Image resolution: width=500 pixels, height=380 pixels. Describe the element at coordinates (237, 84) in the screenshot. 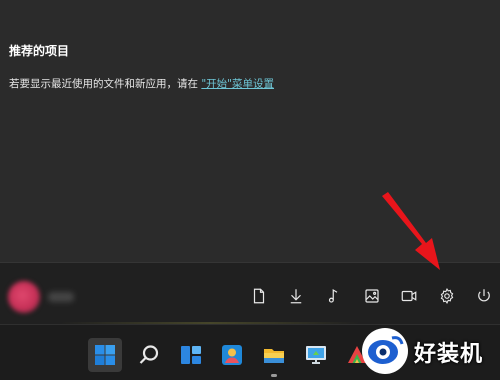

I see `start-settings-link: "开始"菜单设置` at that location.